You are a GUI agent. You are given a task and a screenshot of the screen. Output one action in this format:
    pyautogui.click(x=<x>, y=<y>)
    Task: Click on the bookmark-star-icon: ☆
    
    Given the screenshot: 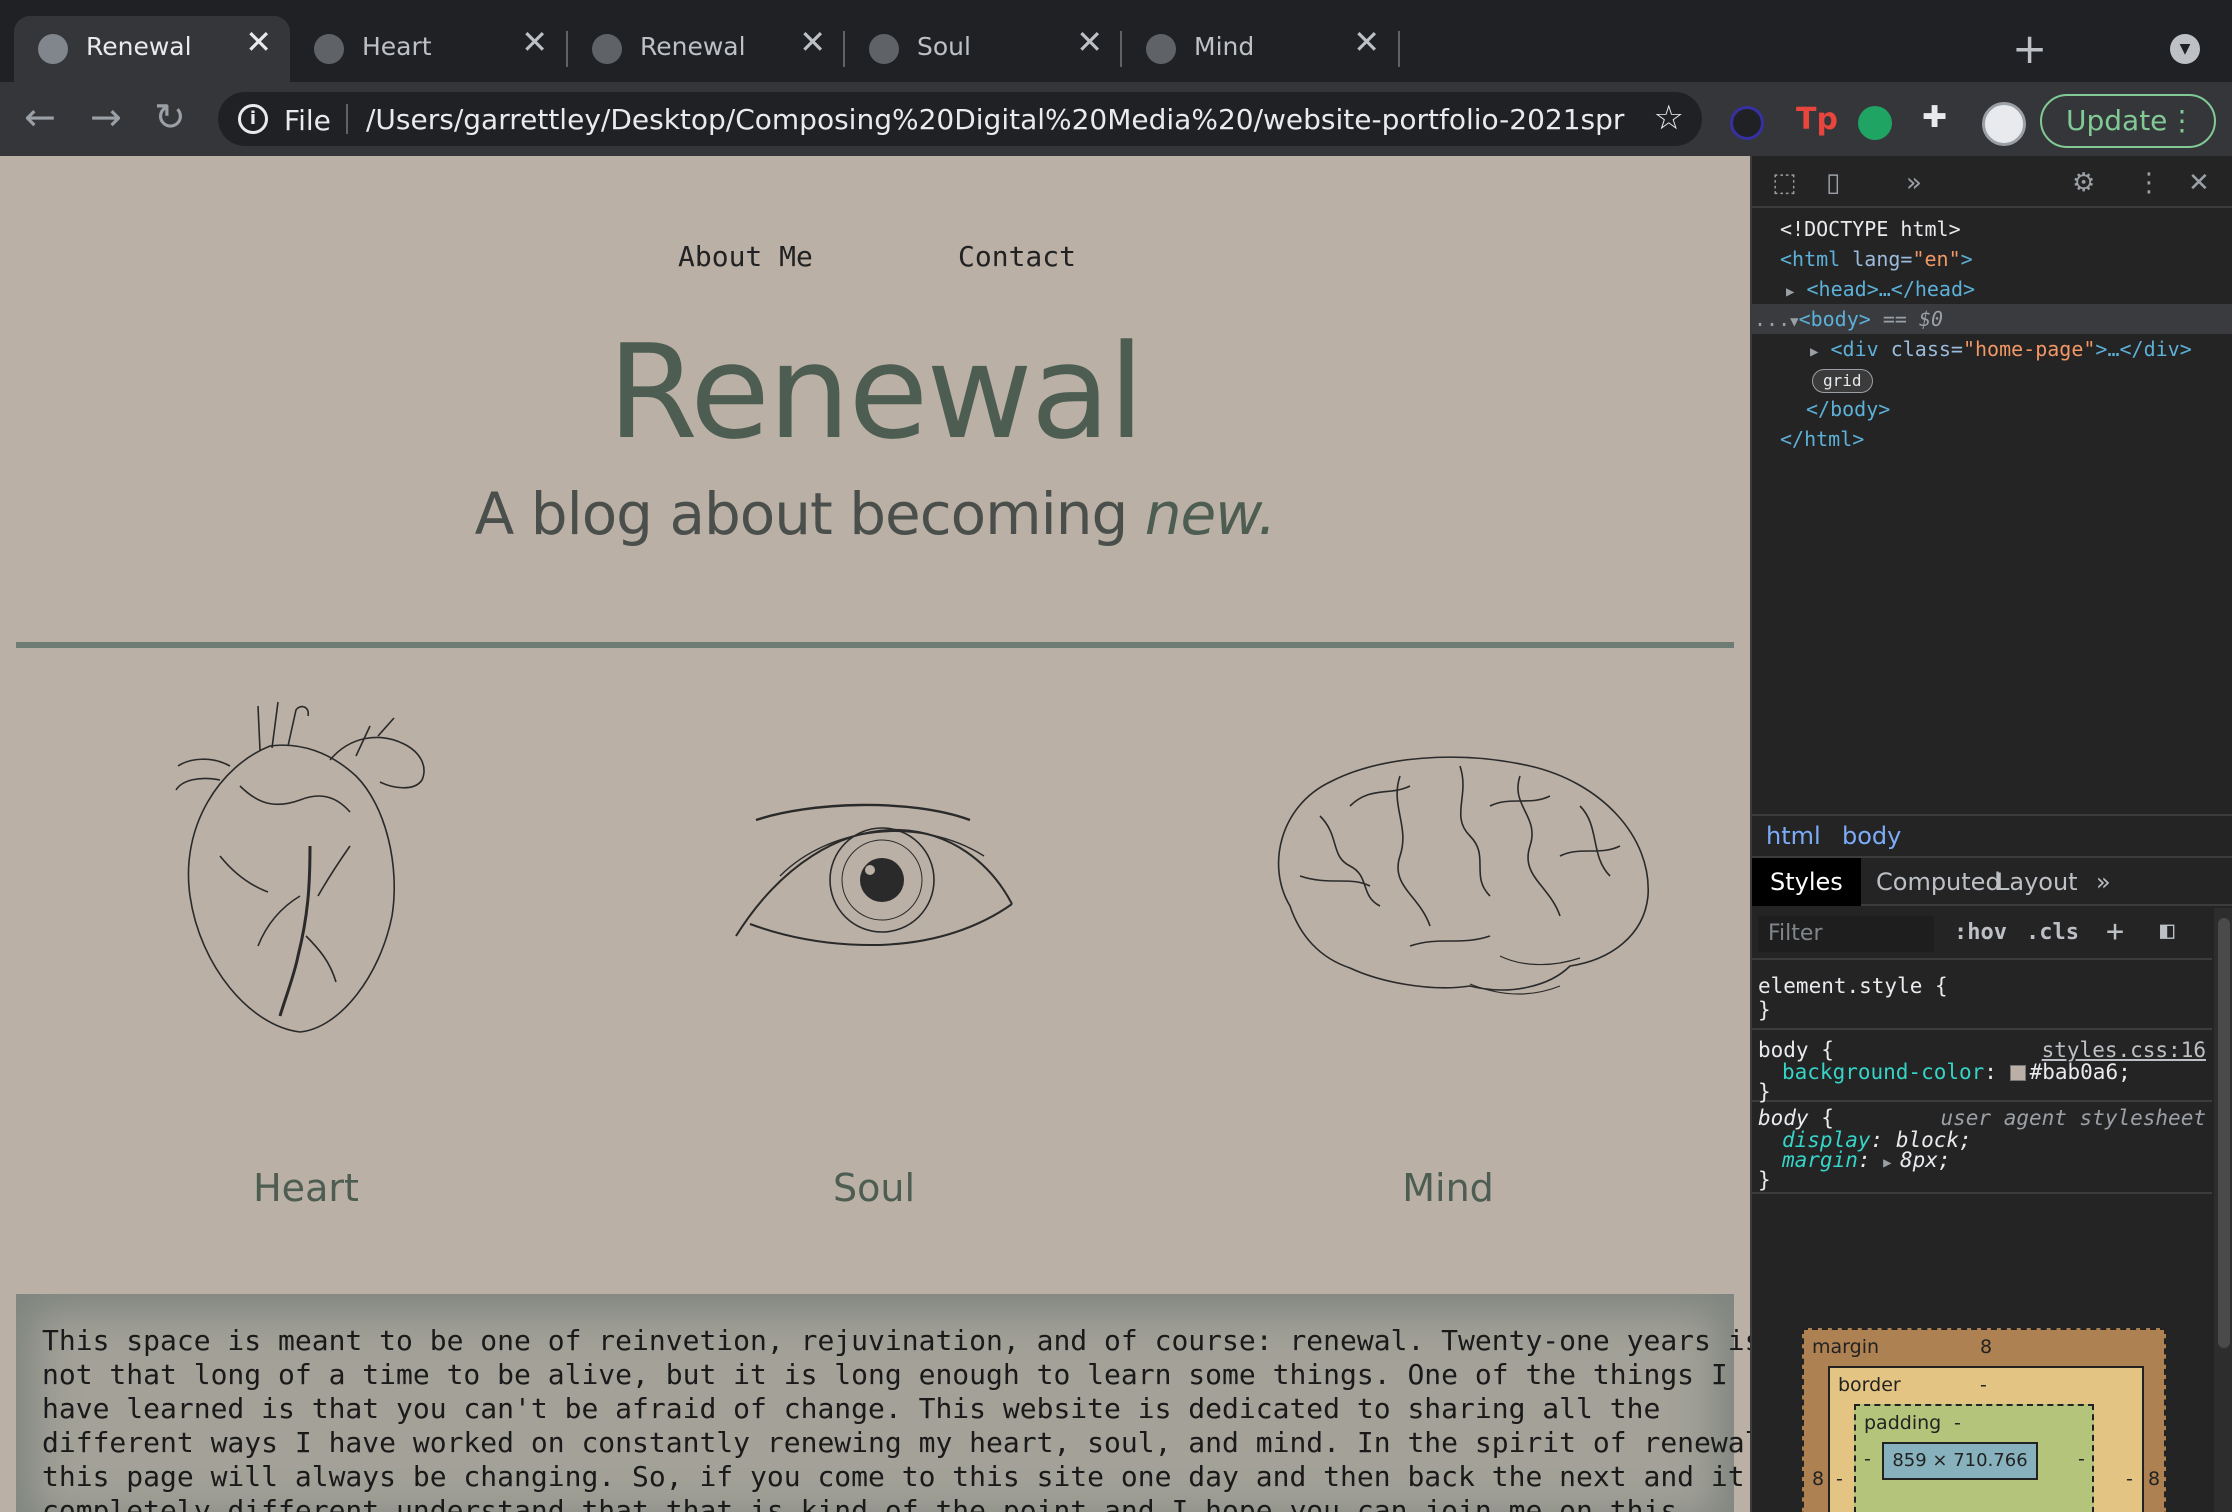 What is the action you would take?
    pyautogui.click(x=1669, y=118)
    